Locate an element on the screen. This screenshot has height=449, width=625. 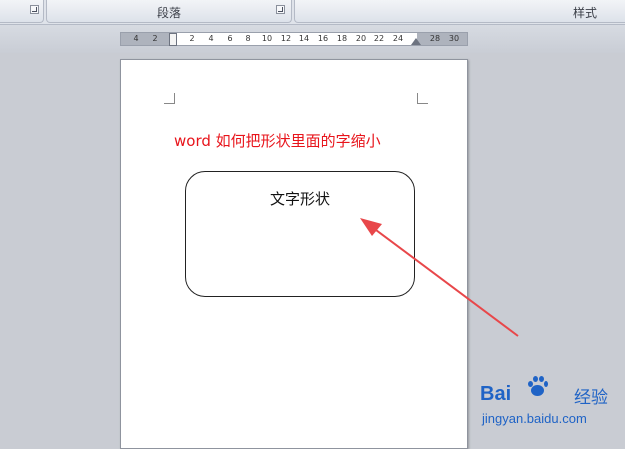
watermark-url: jingyan.baidu.com is located at coordinates (534, 418).